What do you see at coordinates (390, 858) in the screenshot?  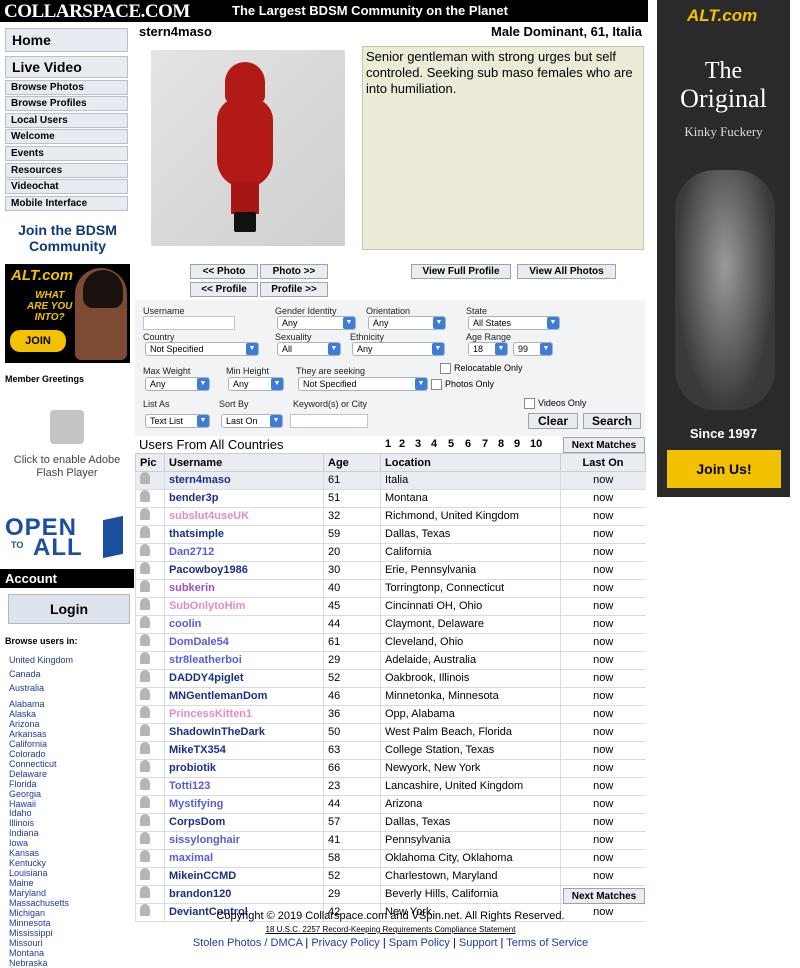 I see `table-row: maximal 58 Oklahoma City, Oklahoma now` at bounding box center [390, 858].